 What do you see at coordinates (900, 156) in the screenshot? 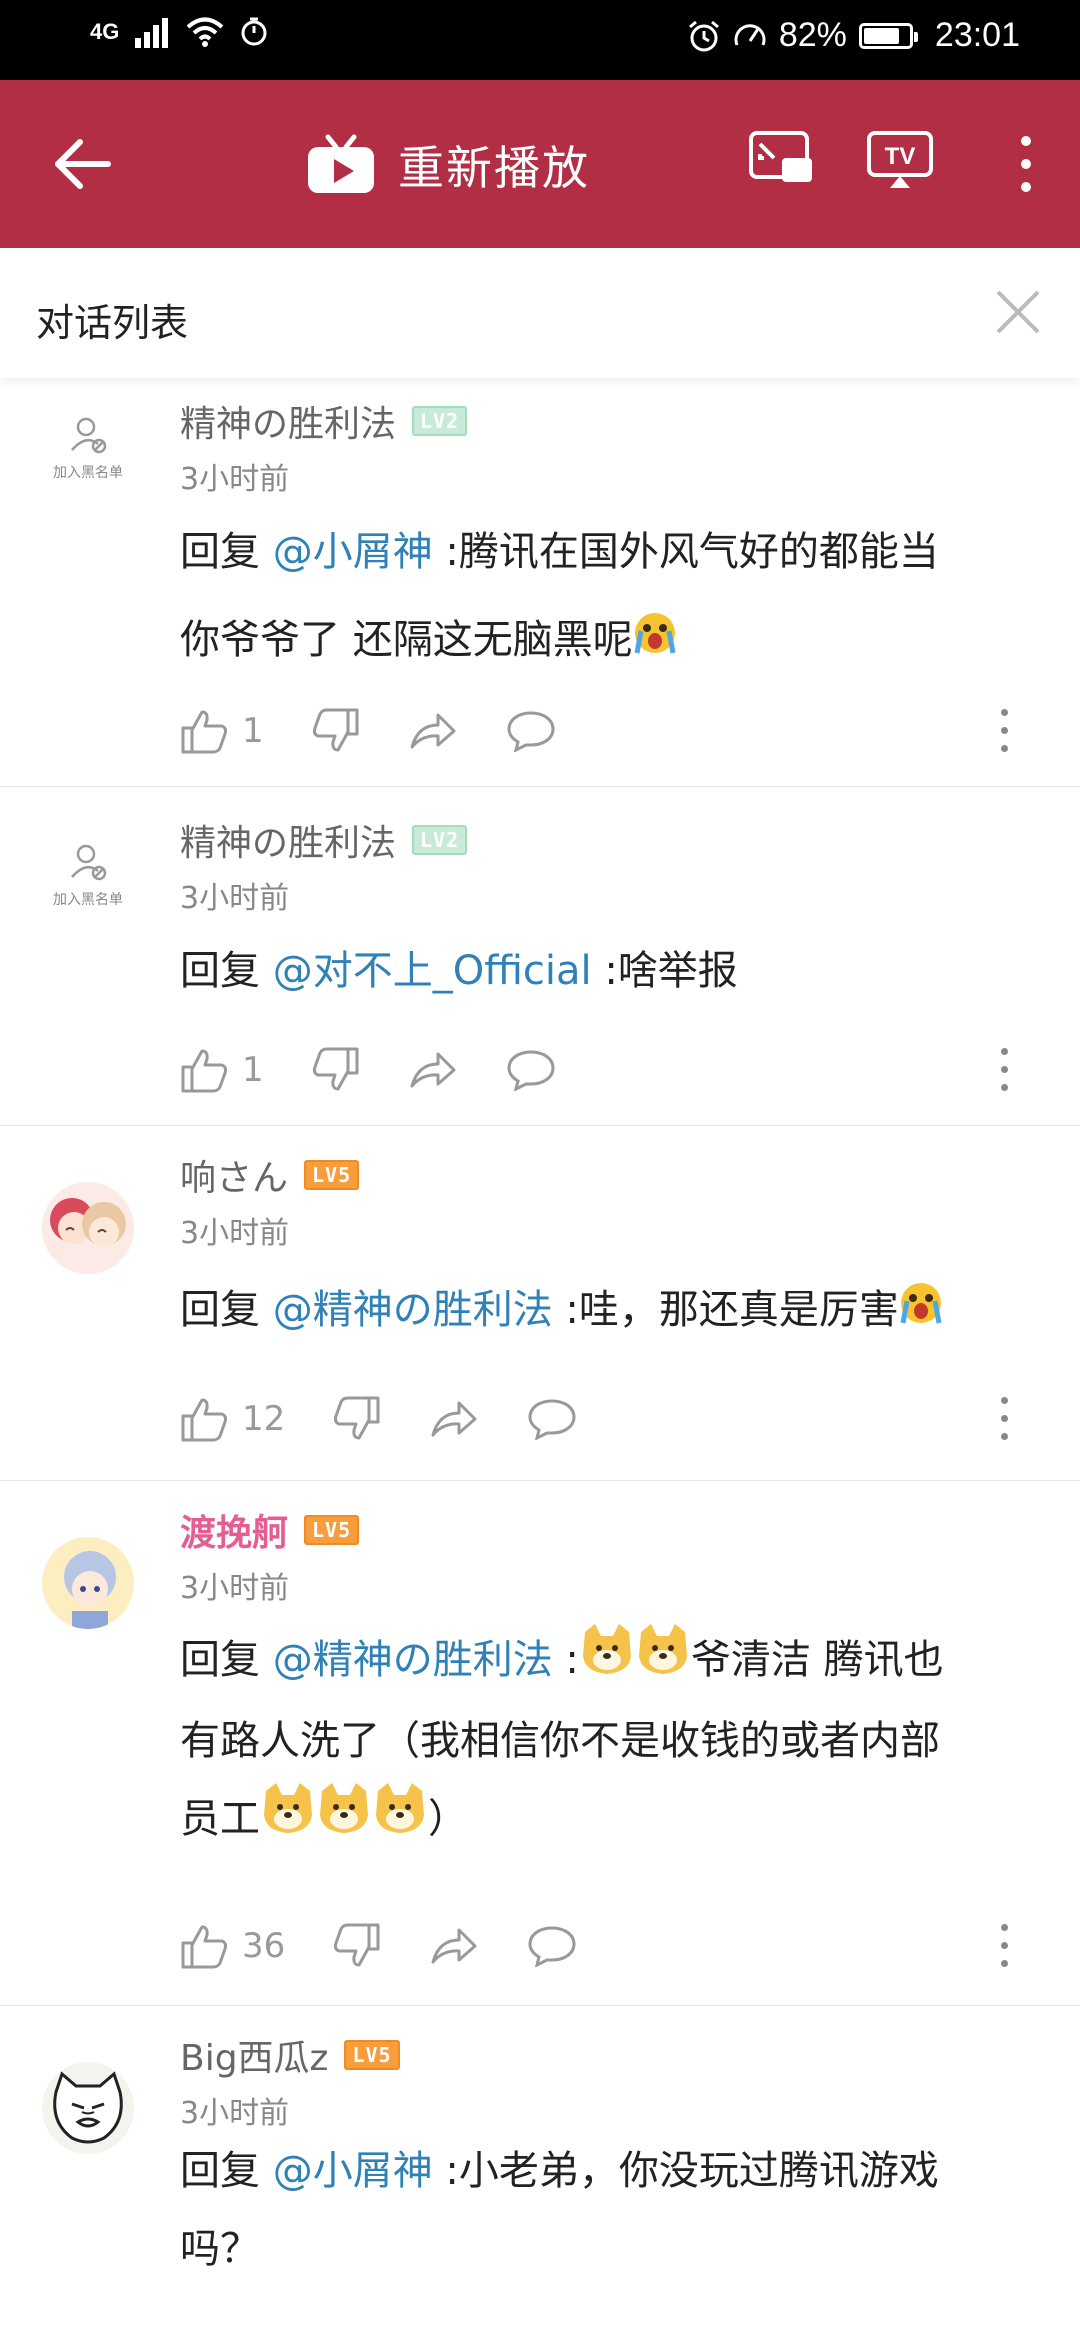
I see `svg-text: TV` at bounding box center [900, 156].